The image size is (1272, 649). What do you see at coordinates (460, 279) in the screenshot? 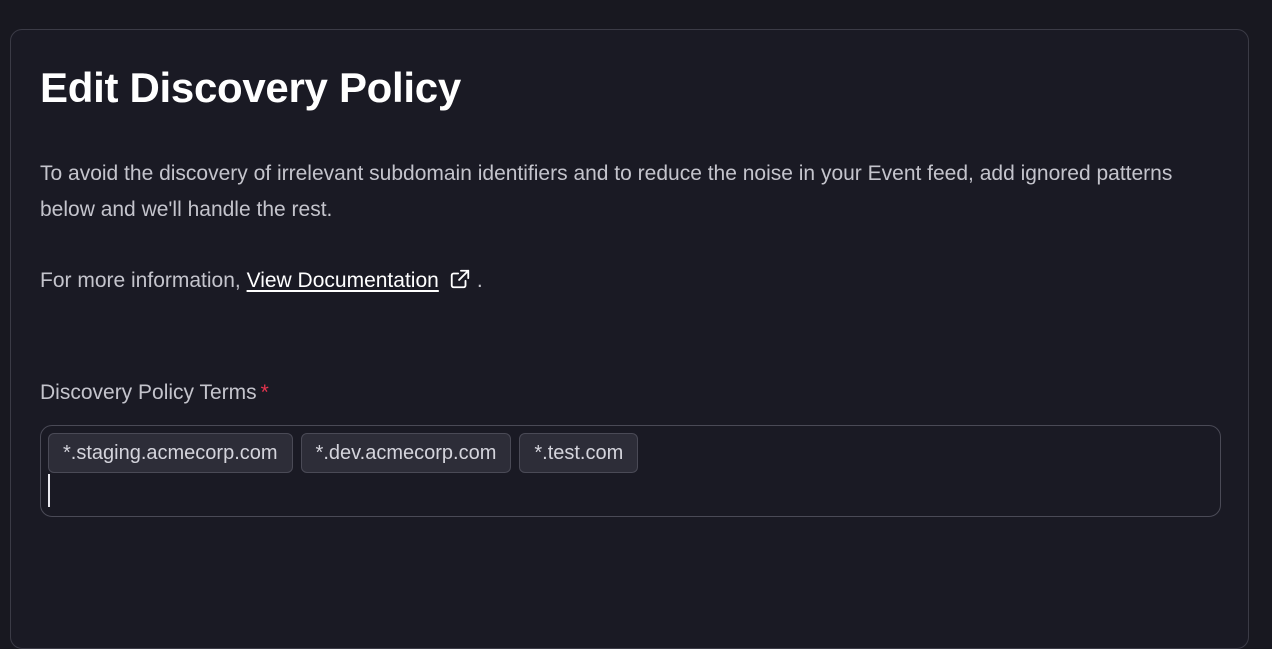
I see `external-link-icon` at bounding box center [460, 279].